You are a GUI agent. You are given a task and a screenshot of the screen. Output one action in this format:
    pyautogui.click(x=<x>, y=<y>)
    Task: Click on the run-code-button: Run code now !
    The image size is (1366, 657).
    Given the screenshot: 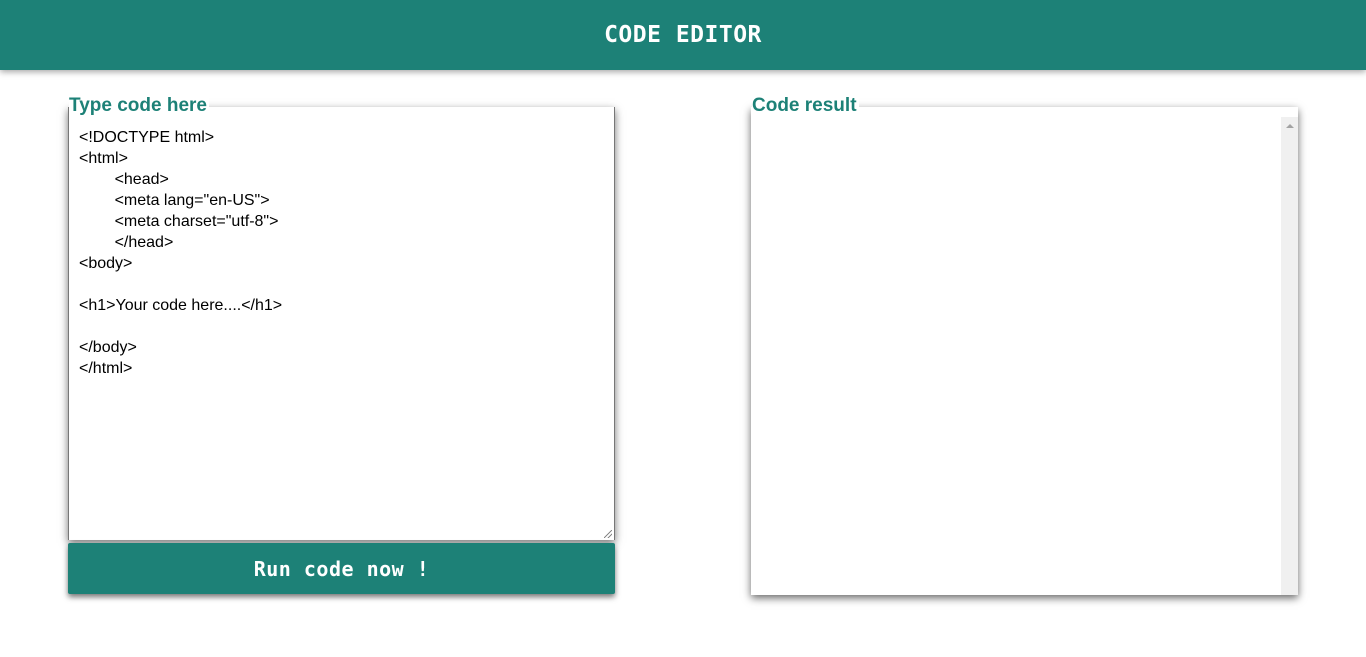 What is the action you would take?
    pyautogui.click(x=341, y=568)
    